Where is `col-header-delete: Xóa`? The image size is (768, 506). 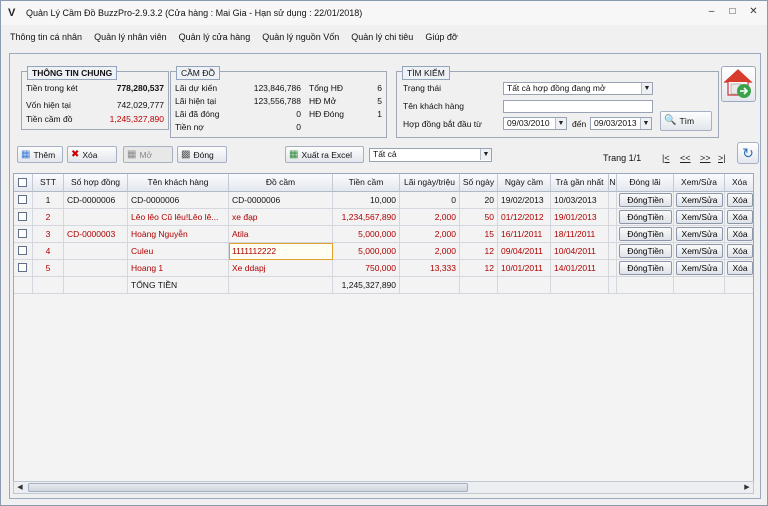
col-header-delete: Xóa is located at coordinates (739, 183).